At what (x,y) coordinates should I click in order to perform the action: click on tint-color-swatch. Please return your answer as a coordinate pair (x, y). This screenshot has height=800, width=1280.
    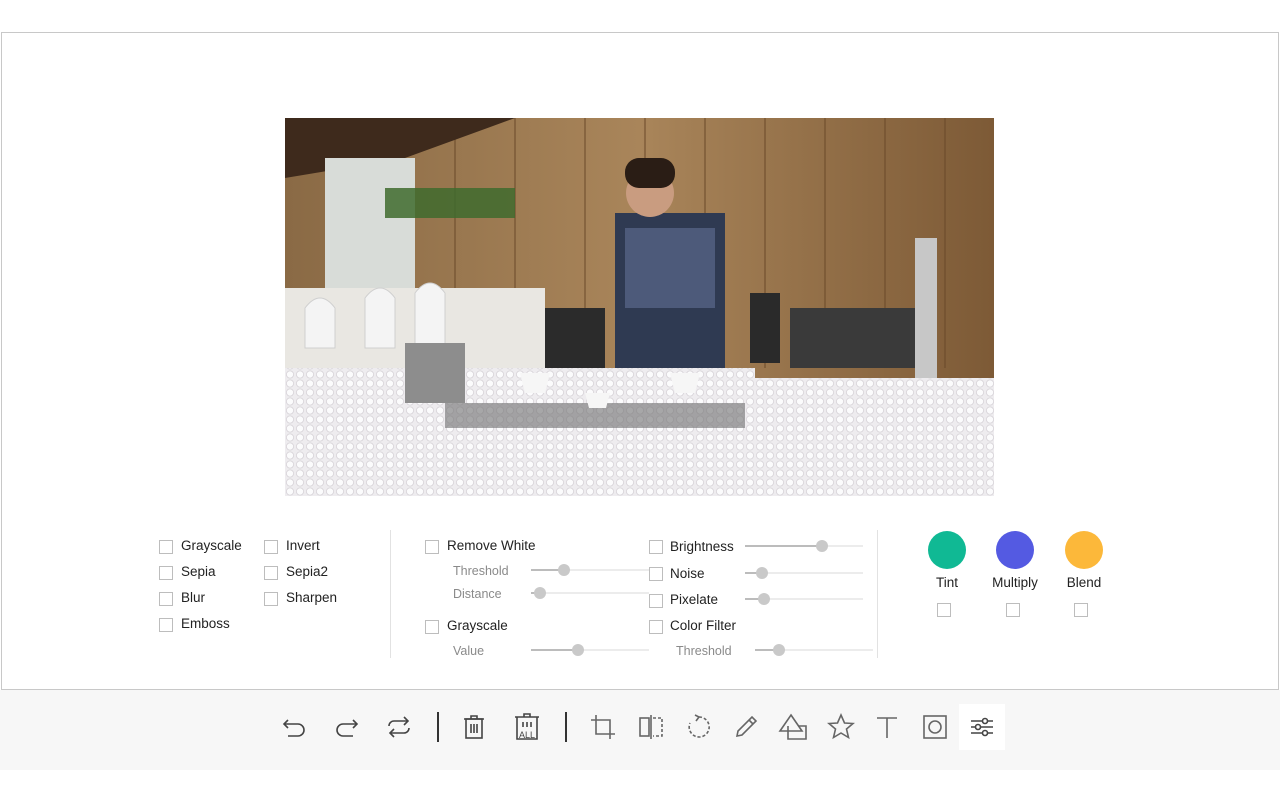
    Looking at the image, I should click on (947, 550).